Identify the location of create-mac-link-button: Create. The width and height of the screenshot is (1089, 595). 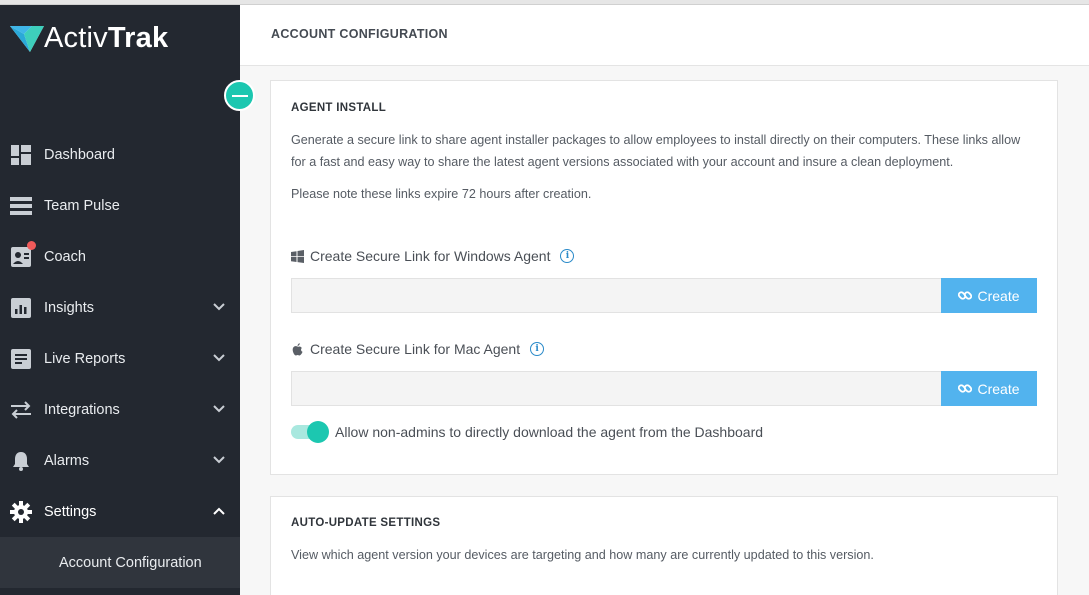
(989, 388).